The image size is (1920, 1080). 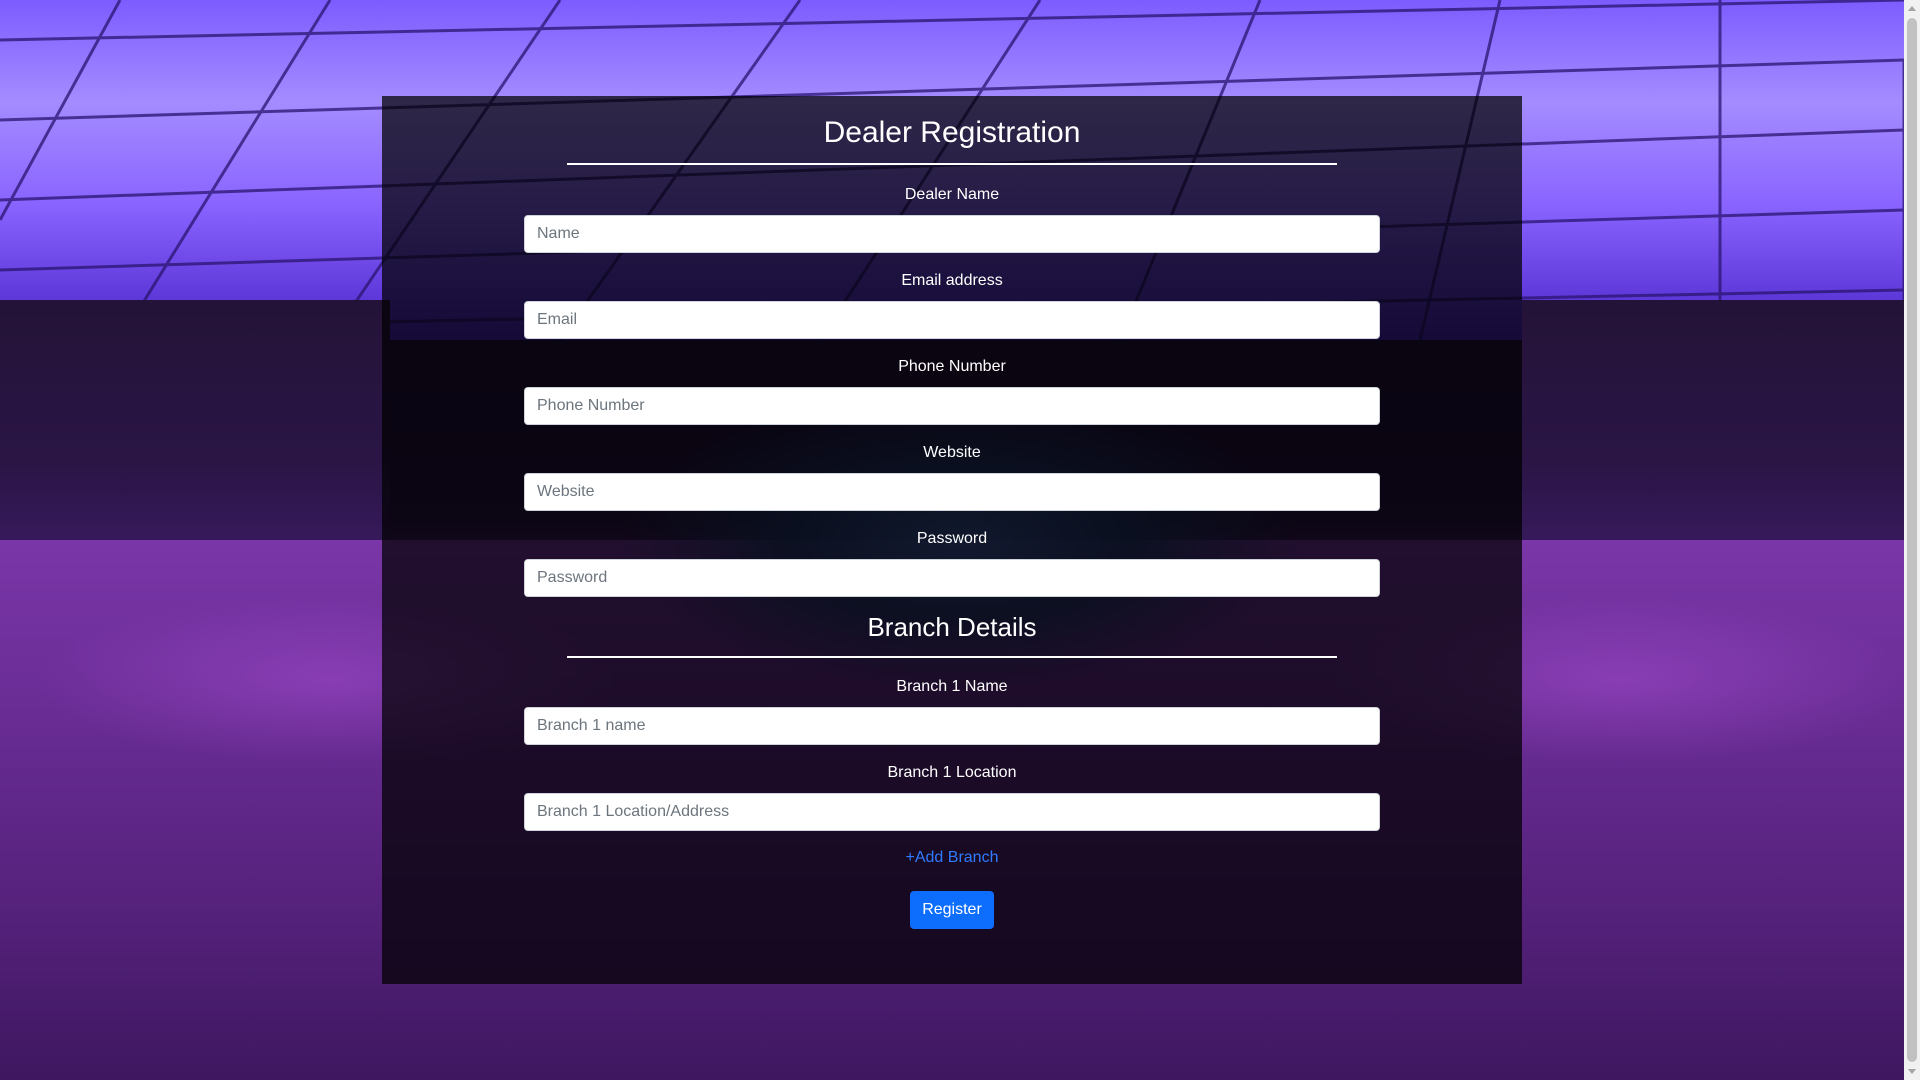 What do you see at coordinates (1912, 1071) in the screenshot?
I see `scroll-down-icon` at bounding box center [1912, 1071].